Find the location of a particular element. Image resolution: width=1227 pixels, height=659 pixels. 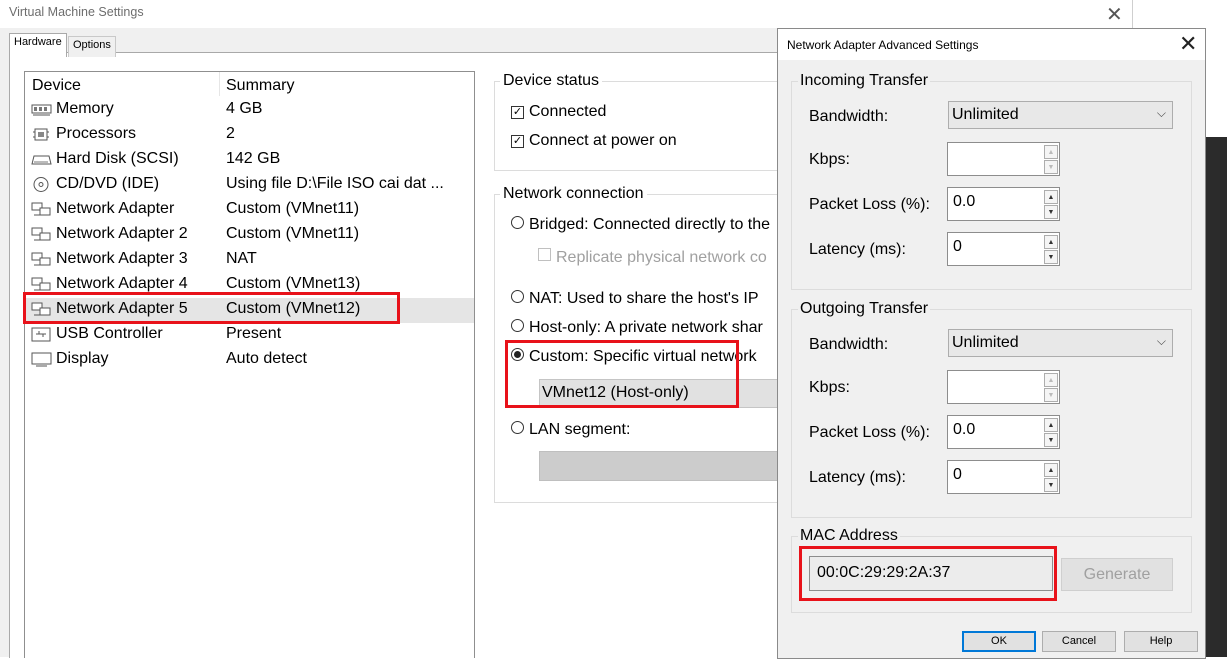

outgoing-bandwidth-select: Unlimited ⌵ is located at coordinates (1060, 343).